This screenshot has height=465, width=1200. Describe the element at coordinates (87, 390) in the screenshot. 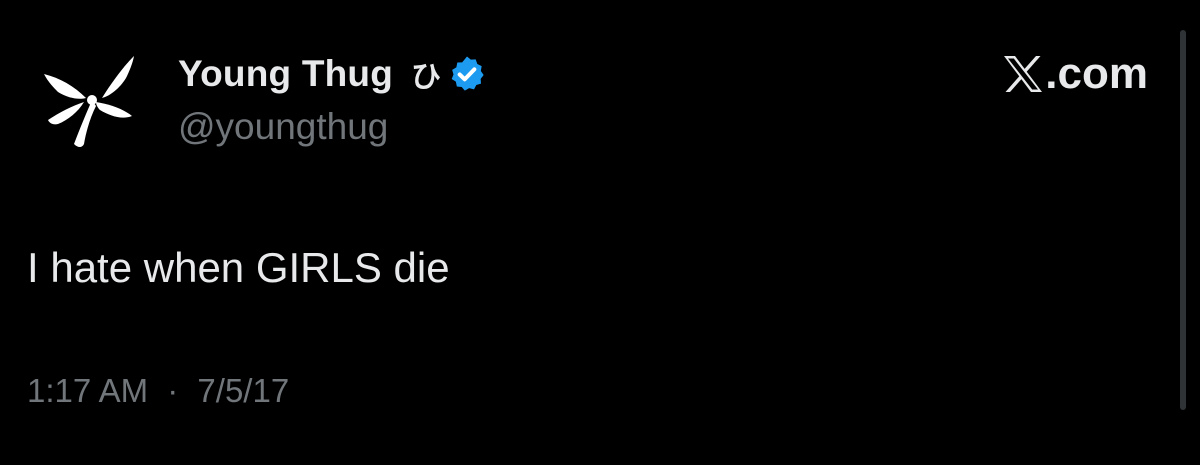

I see `tweet-time: 1:17 AM` at that location.